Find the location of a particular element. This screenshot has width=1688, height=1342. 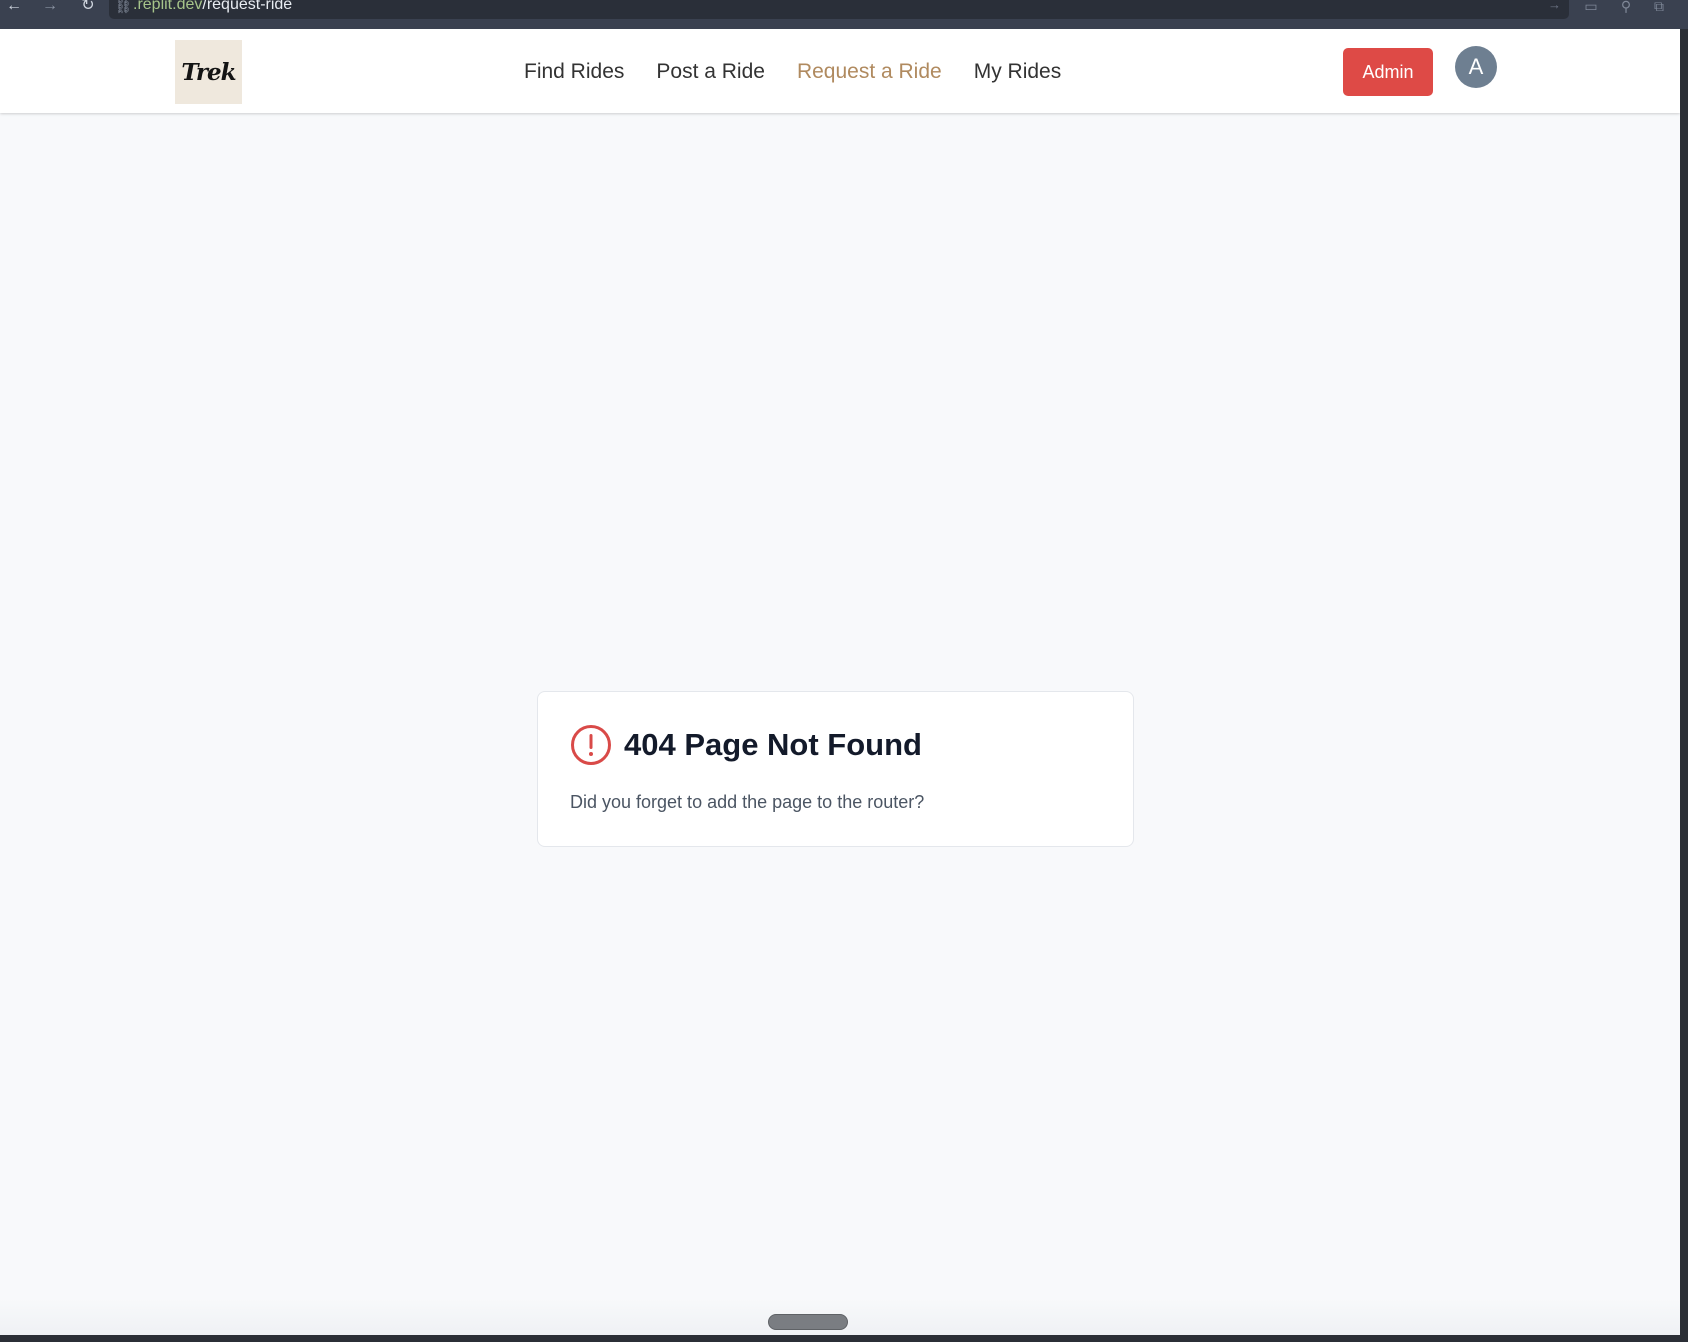

url-path: /request-ride is located at coordinates (247, 6).